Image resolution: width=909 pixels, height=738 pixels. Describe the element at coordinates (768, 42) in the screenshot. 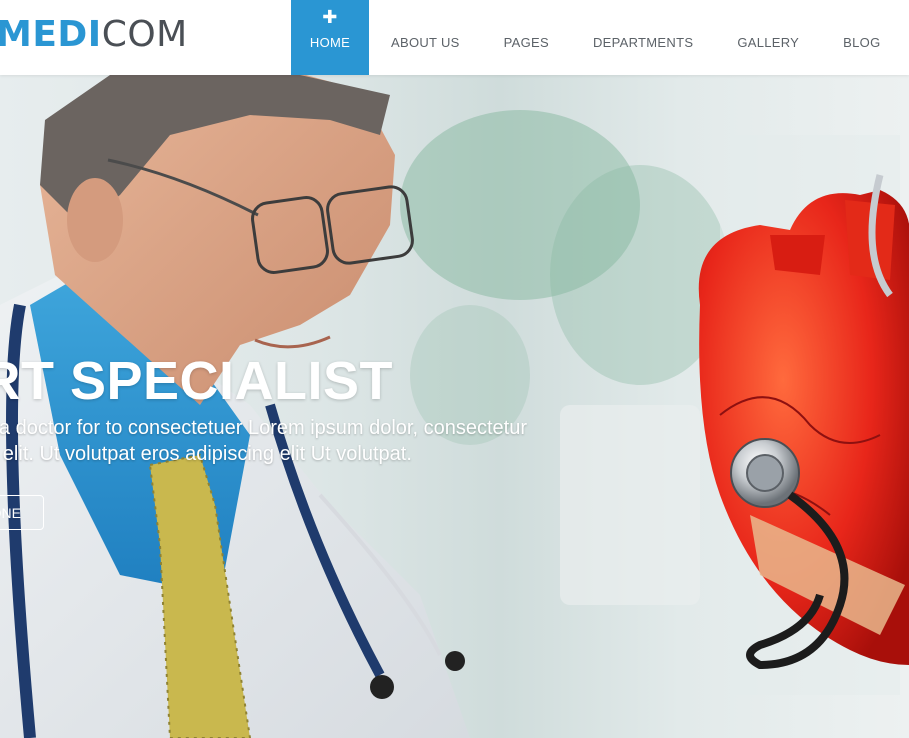

I see `nav-label: GALLERY` at that location.